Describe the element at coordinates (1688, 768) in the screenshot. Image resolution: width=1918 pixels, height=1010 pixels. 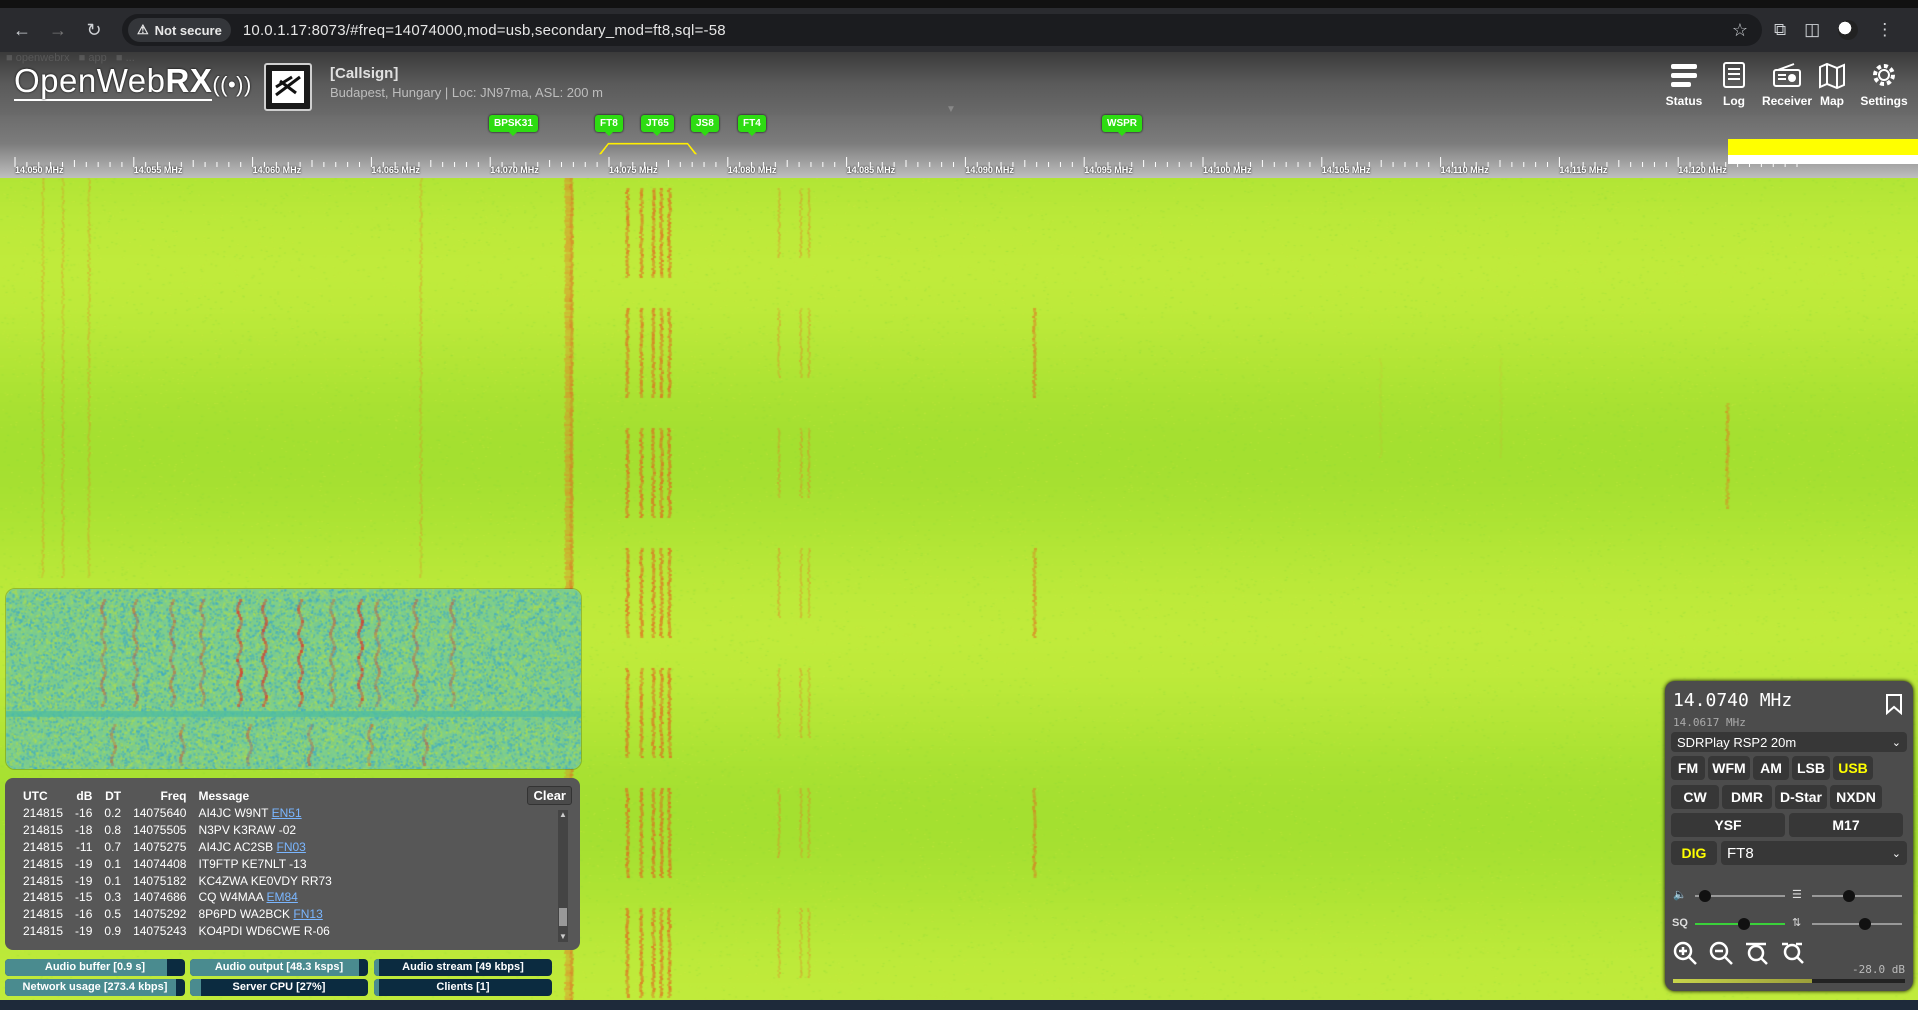
I see `mode-fm-button: FM` at that location.